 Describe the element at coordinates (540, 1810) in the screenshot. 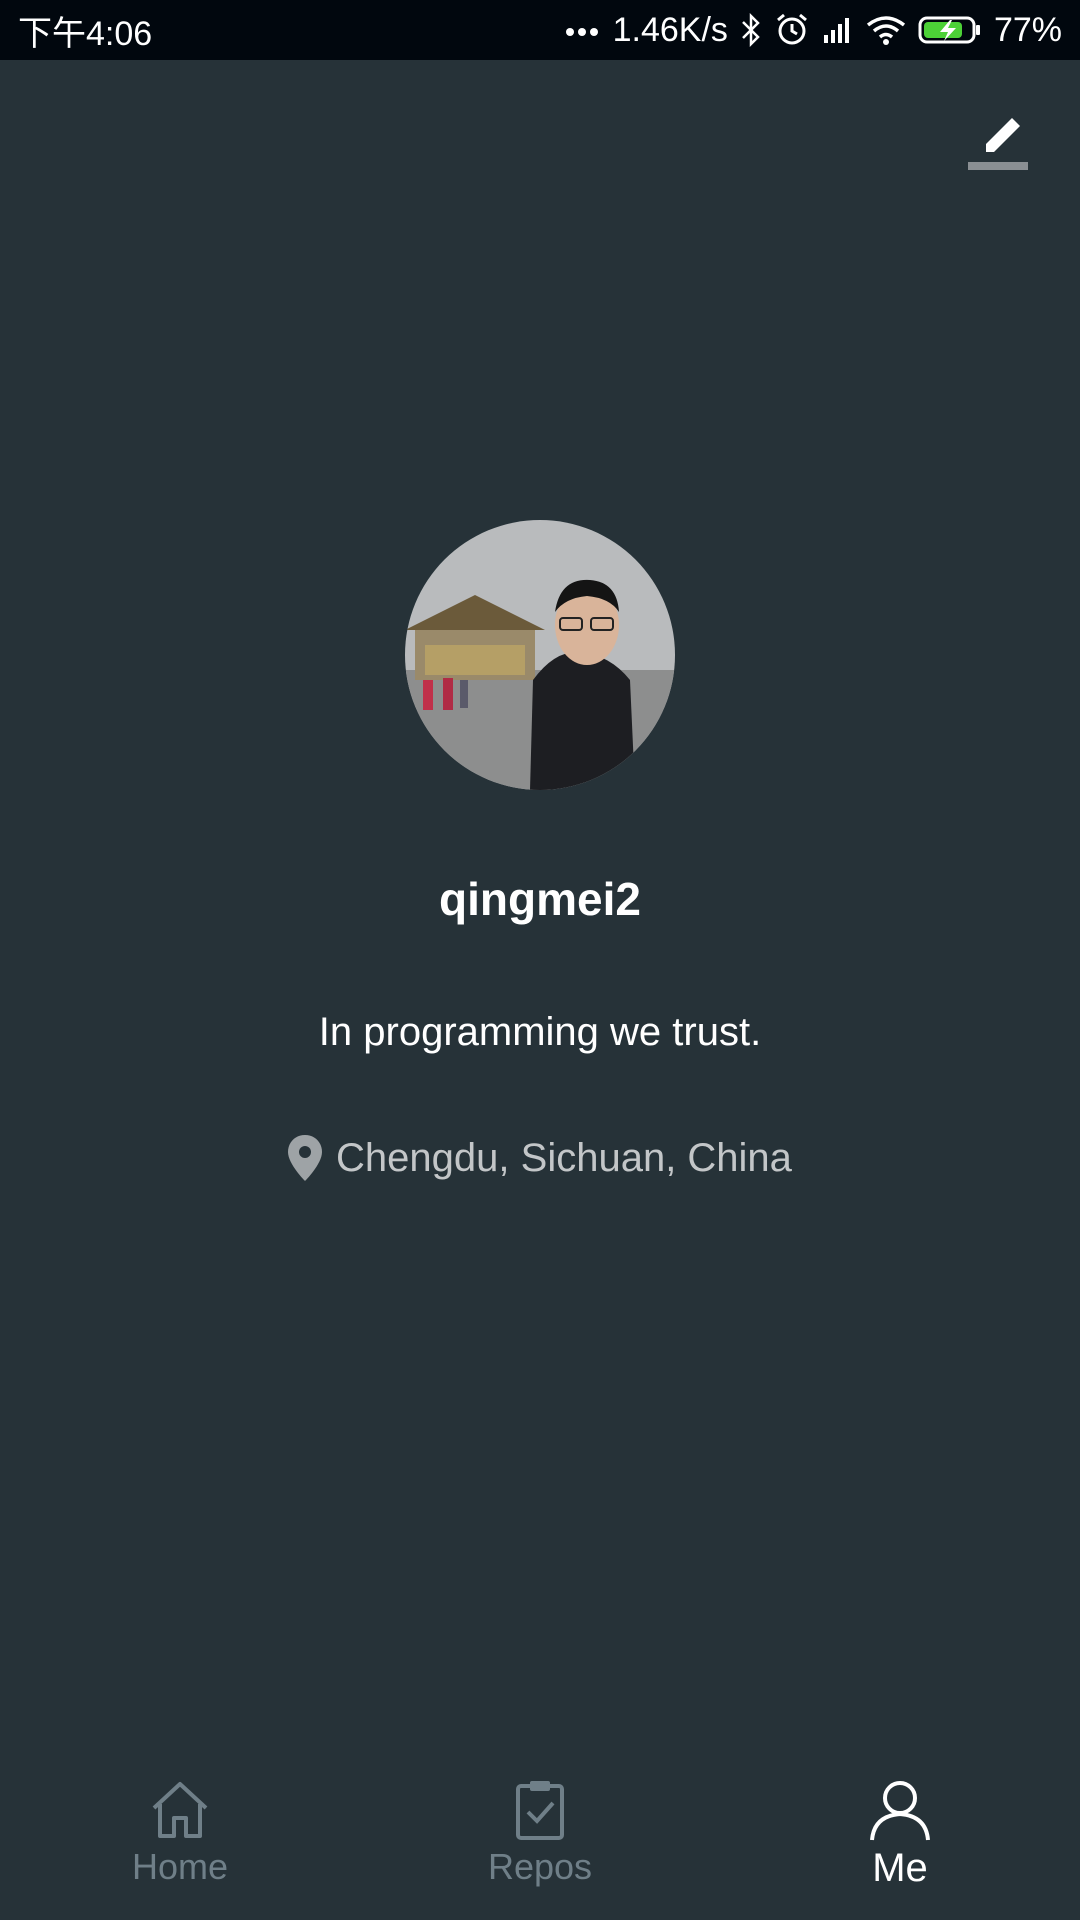

I see `clipboard-check-icon` at that location.